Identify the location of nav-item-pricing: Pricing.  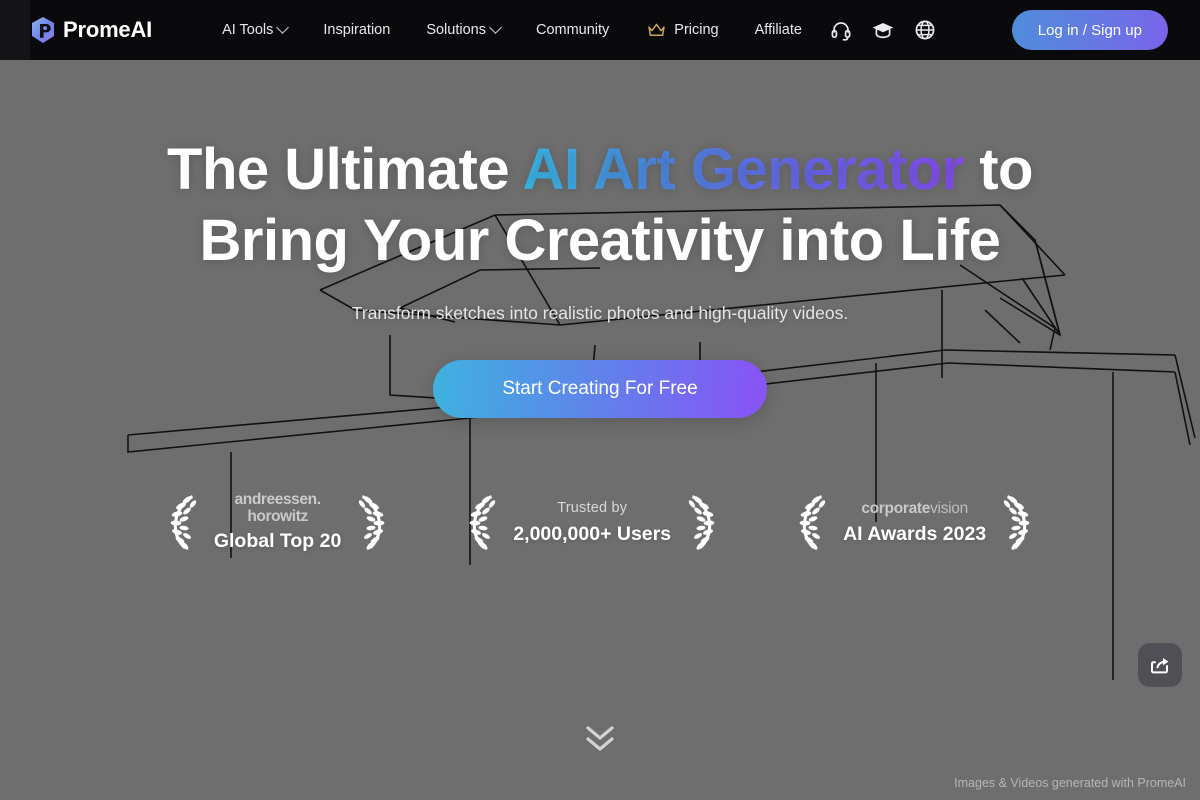
(681, 30).